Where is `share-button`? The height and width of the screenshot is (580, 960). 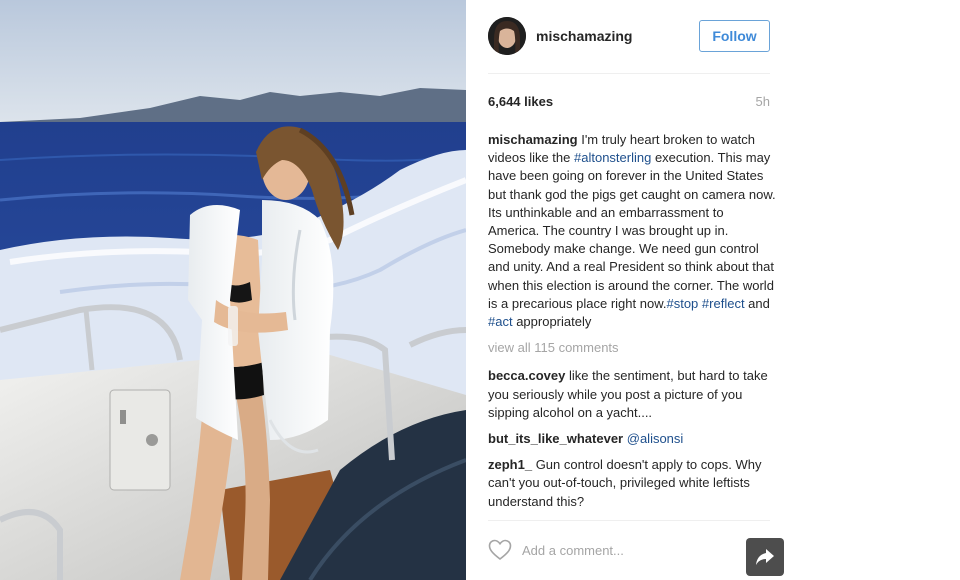
share-button is located at coordinates (765, 557).